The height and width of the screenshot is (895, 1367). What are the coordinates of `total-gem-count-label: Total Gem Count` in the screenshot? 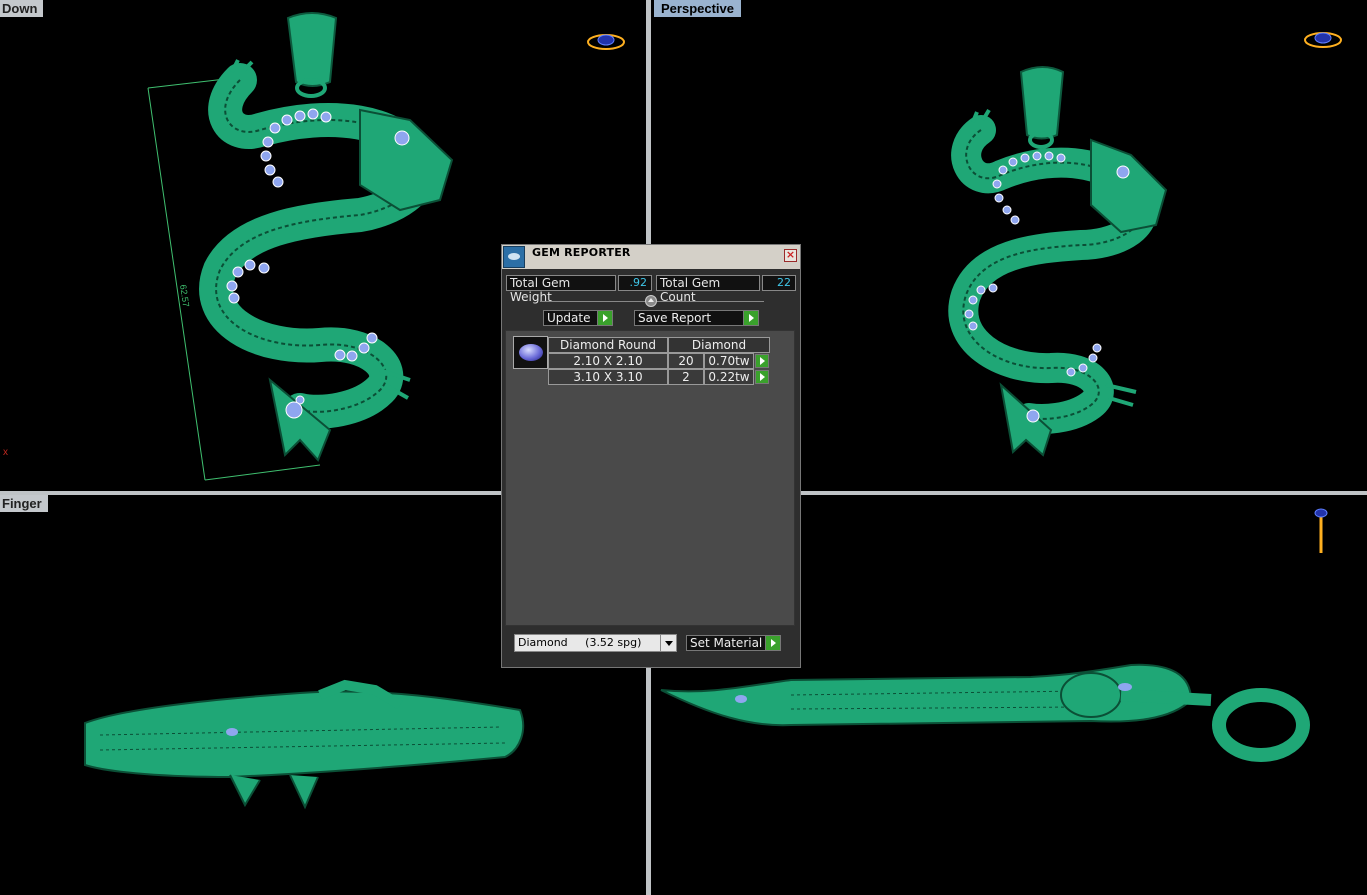 It's located at (708, 289).